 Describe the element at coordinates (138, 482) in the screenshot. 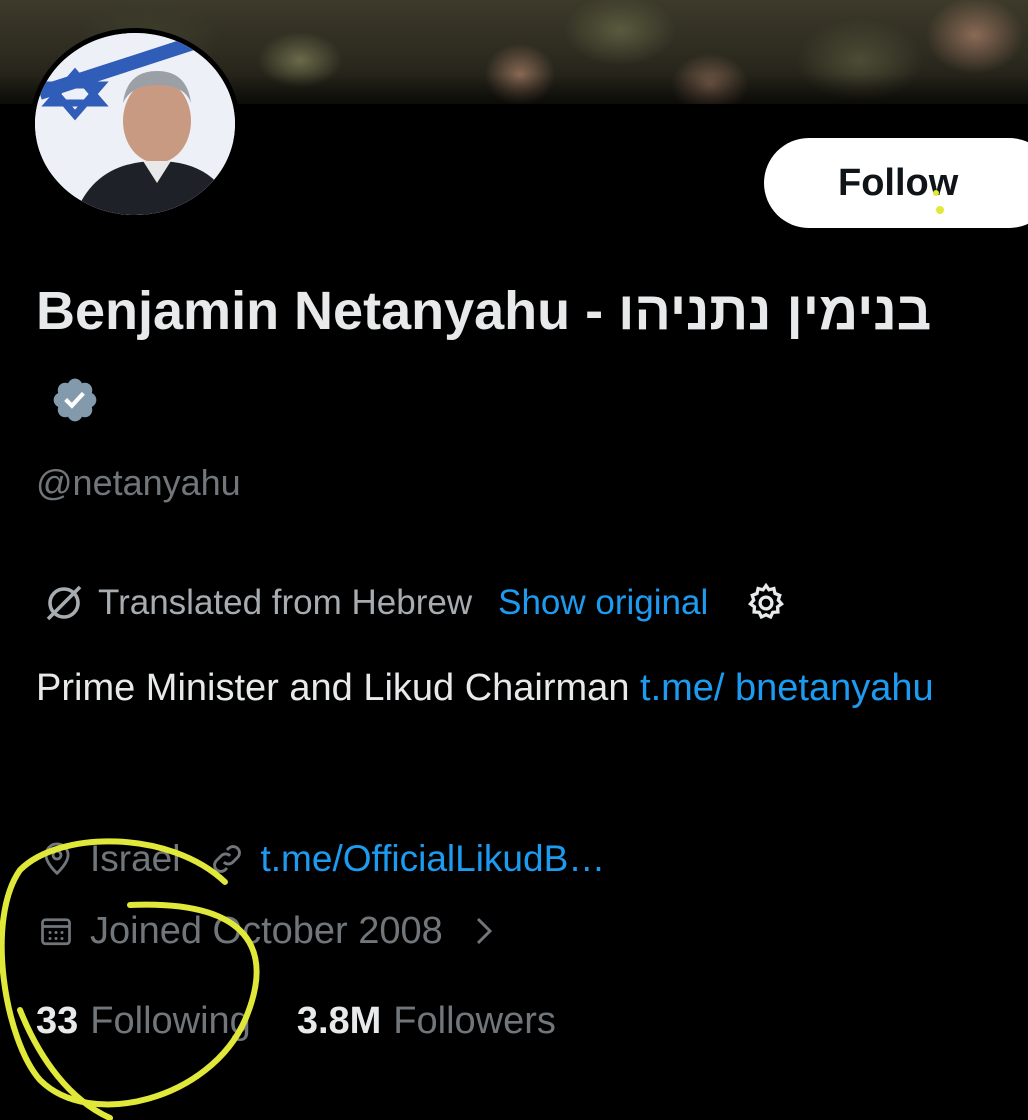

I see `profile-handle: @netanyahu` at that location.